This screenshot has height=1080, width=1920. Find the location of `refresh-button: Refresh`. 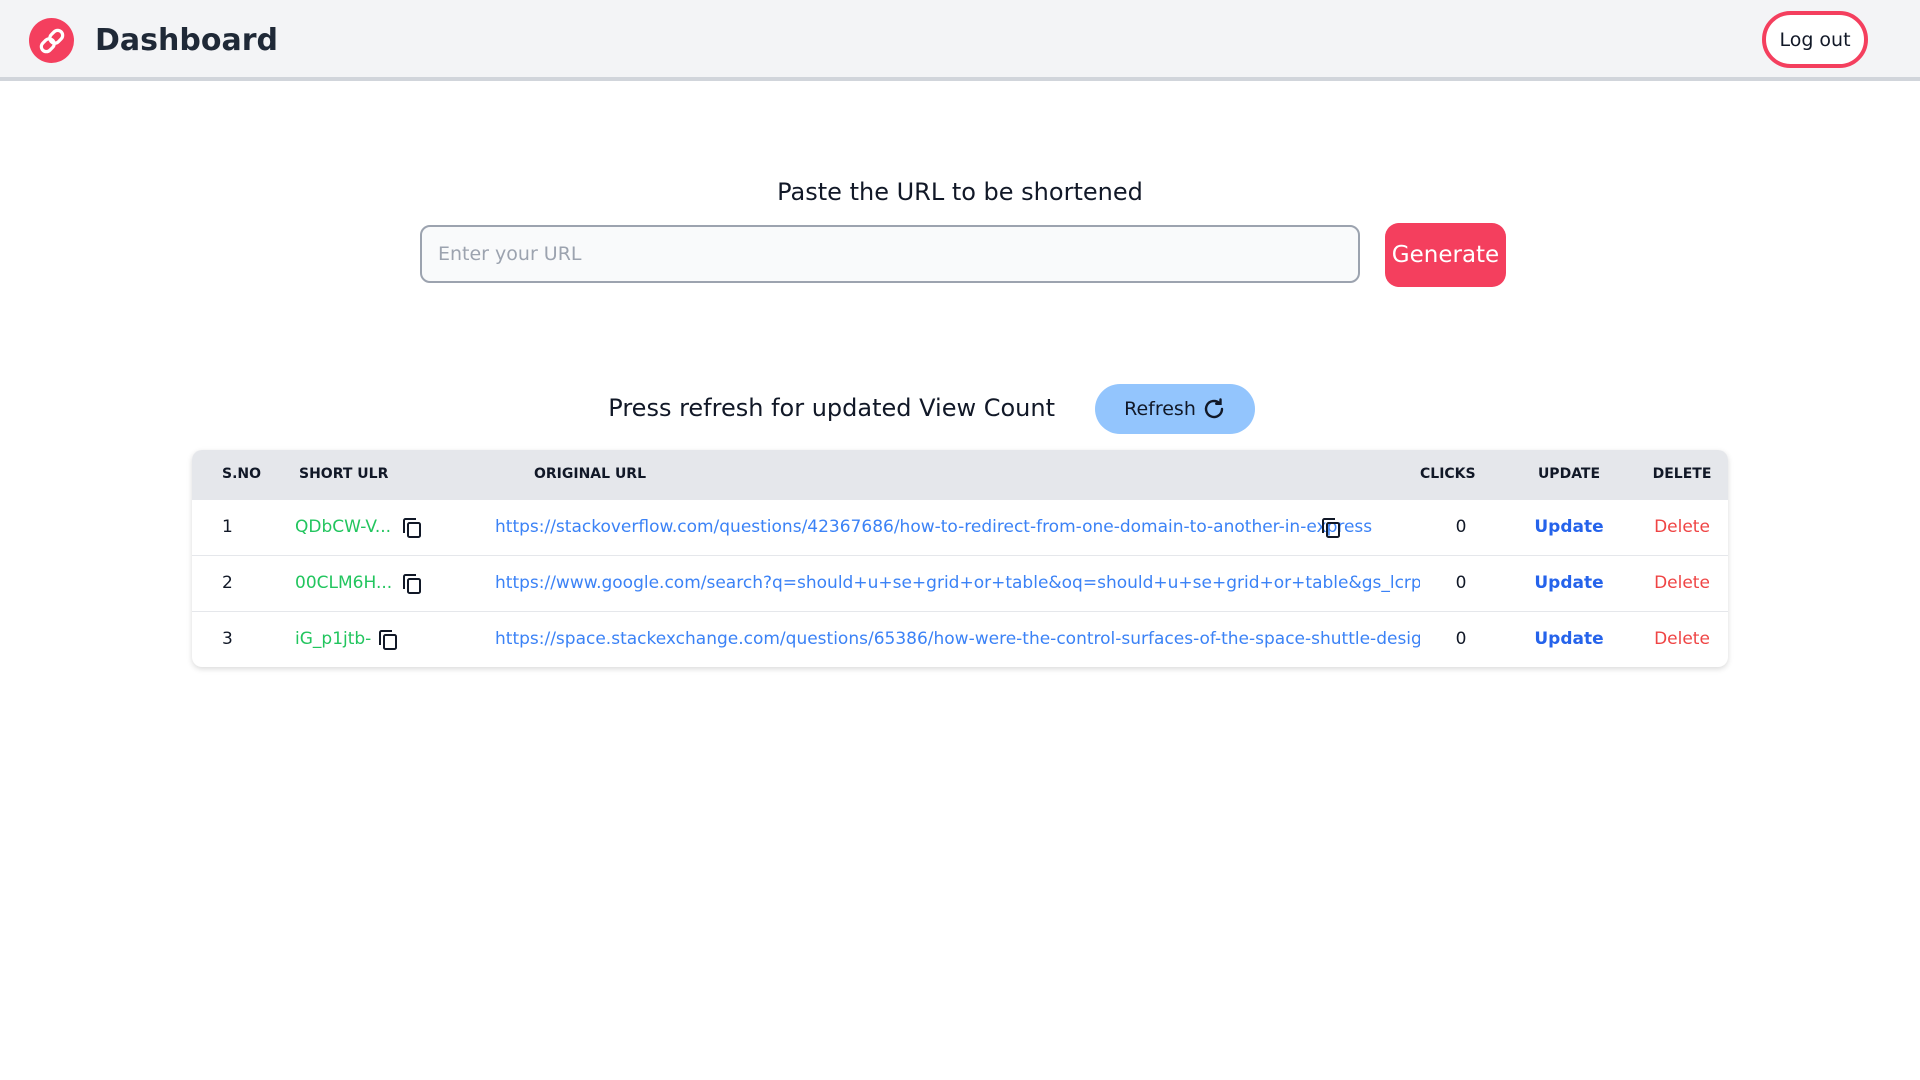

refresh-button: Refresh is located at coordinates (1175, 409).